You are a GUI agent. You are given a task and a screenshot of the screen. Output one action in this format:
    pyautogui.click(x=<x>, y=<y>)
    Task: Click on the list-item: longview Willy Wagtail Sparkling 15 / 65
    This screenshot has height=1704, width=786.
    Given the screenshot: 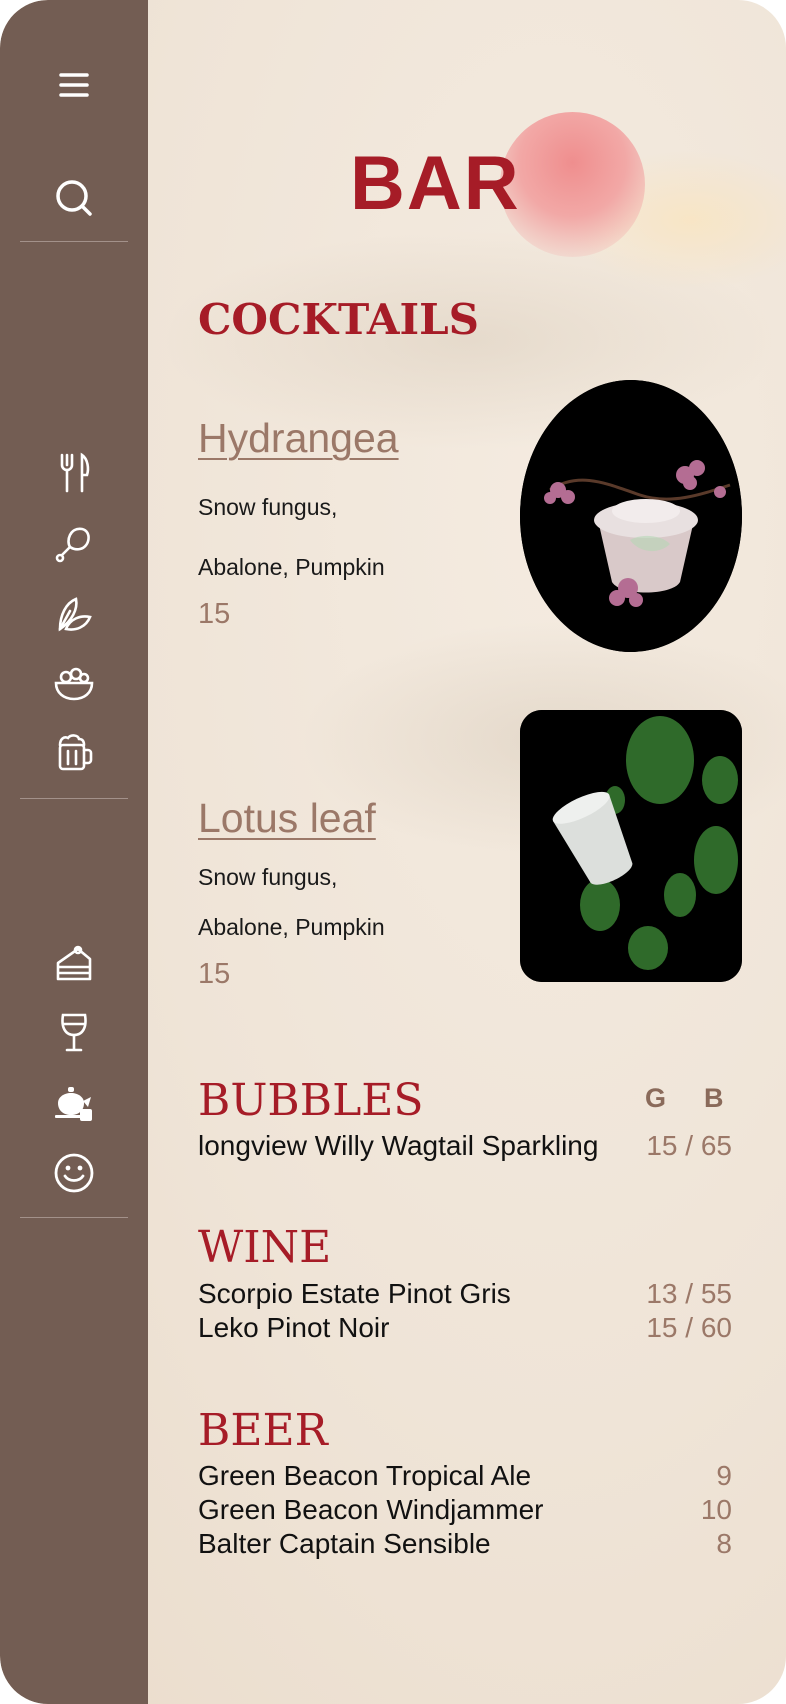 What is the action you would take?
    pyautogui.click(x=465, y=1146)
    